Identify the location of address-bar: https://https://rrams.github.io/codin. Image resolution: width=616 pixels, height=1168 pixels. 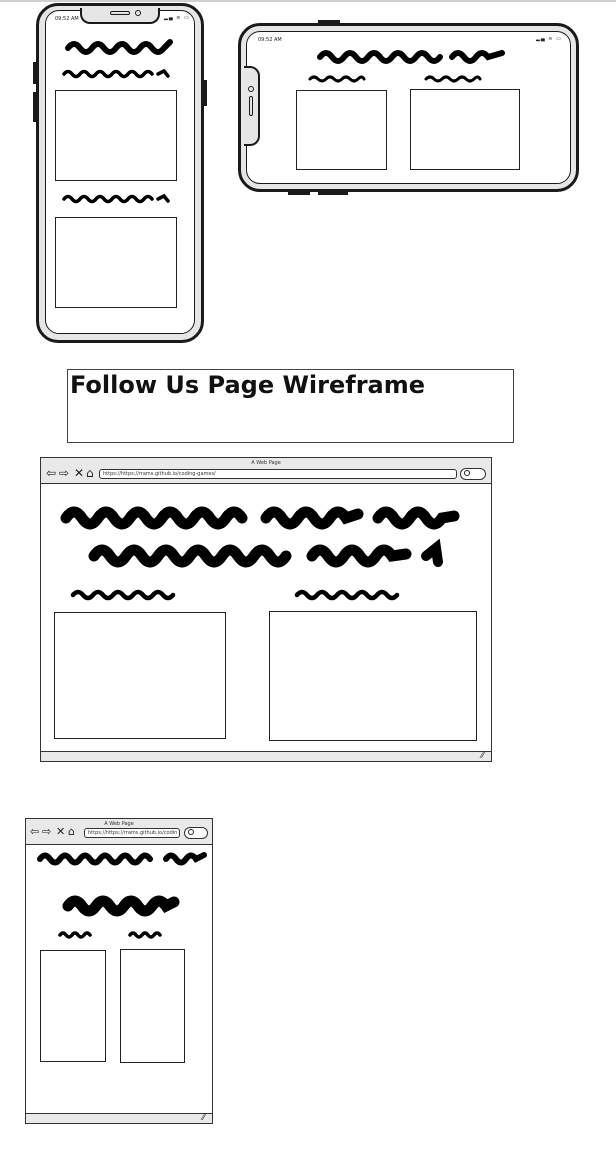
(132, 833).